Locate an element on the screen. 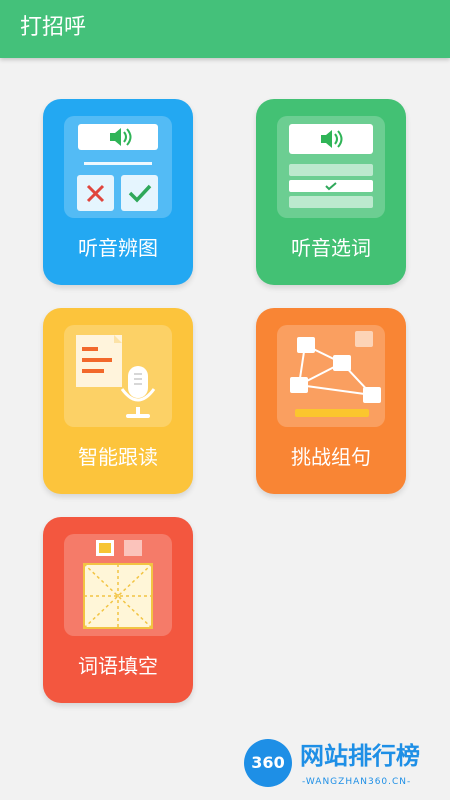 This screenshot has width=450, height=800. listen-identify-picture-icon is located at coordinates (118, 167).